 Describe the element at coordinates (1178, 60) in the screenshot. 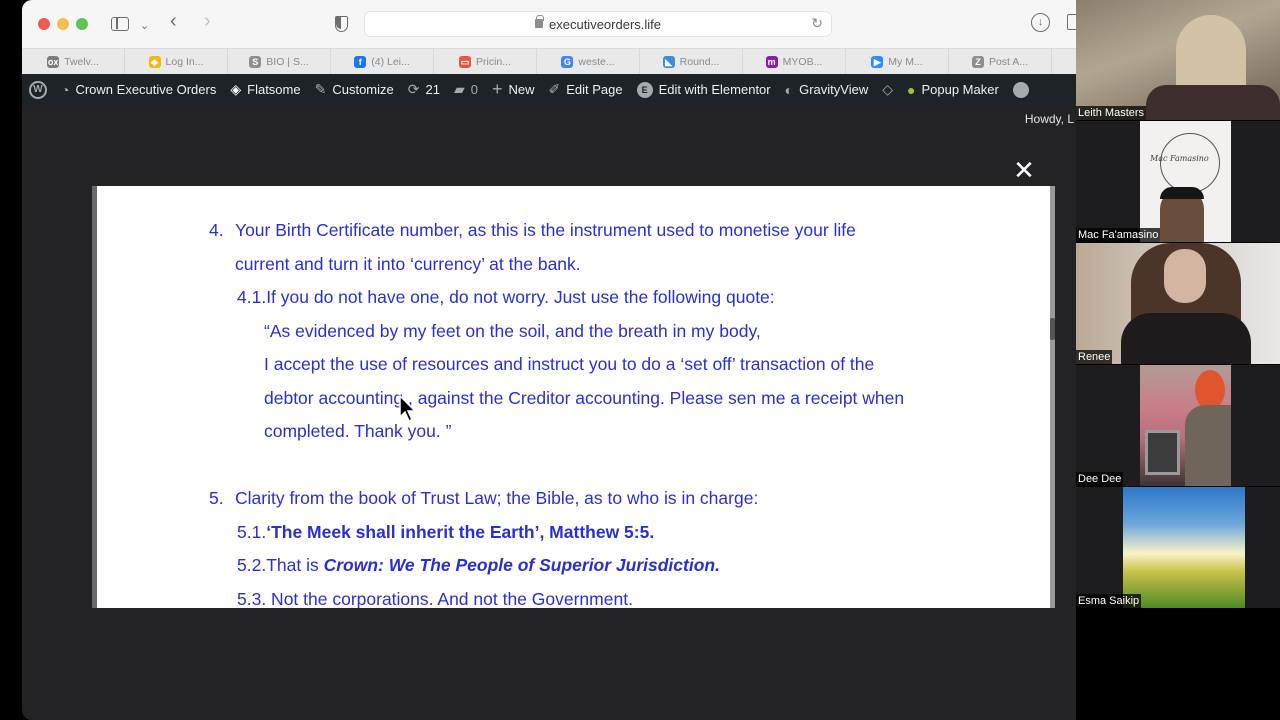

I see `participant-tile: Leith Masters` at that location.